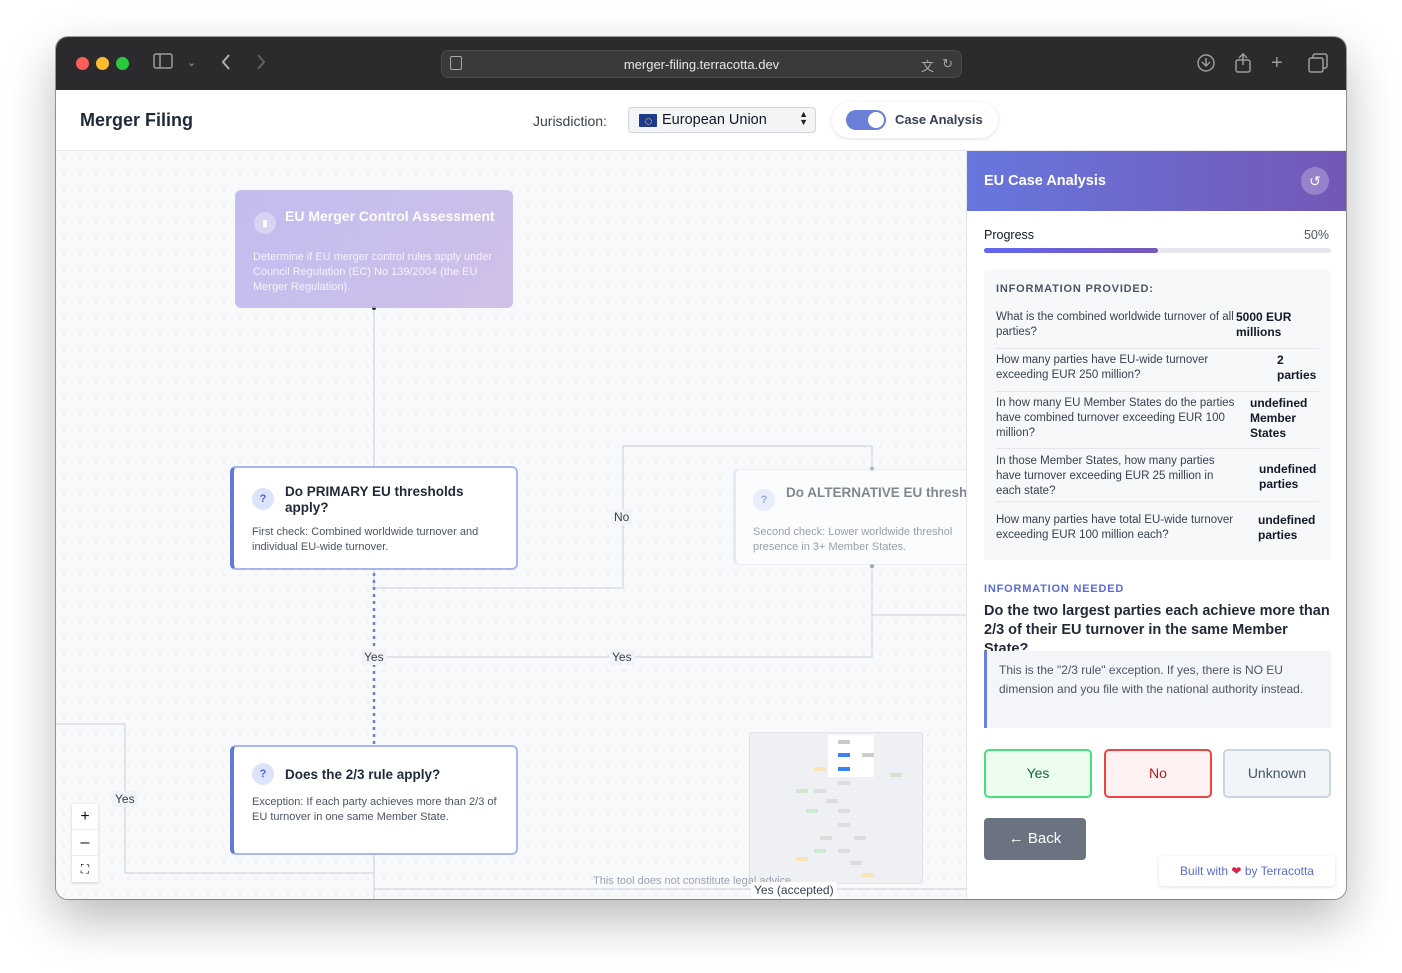 The height and width of the screenshot is (973, 1402). What do you see at coordinates (102, 63) in the screenshot?
I see `minimize-window-button` at bounding box center [102, 63].